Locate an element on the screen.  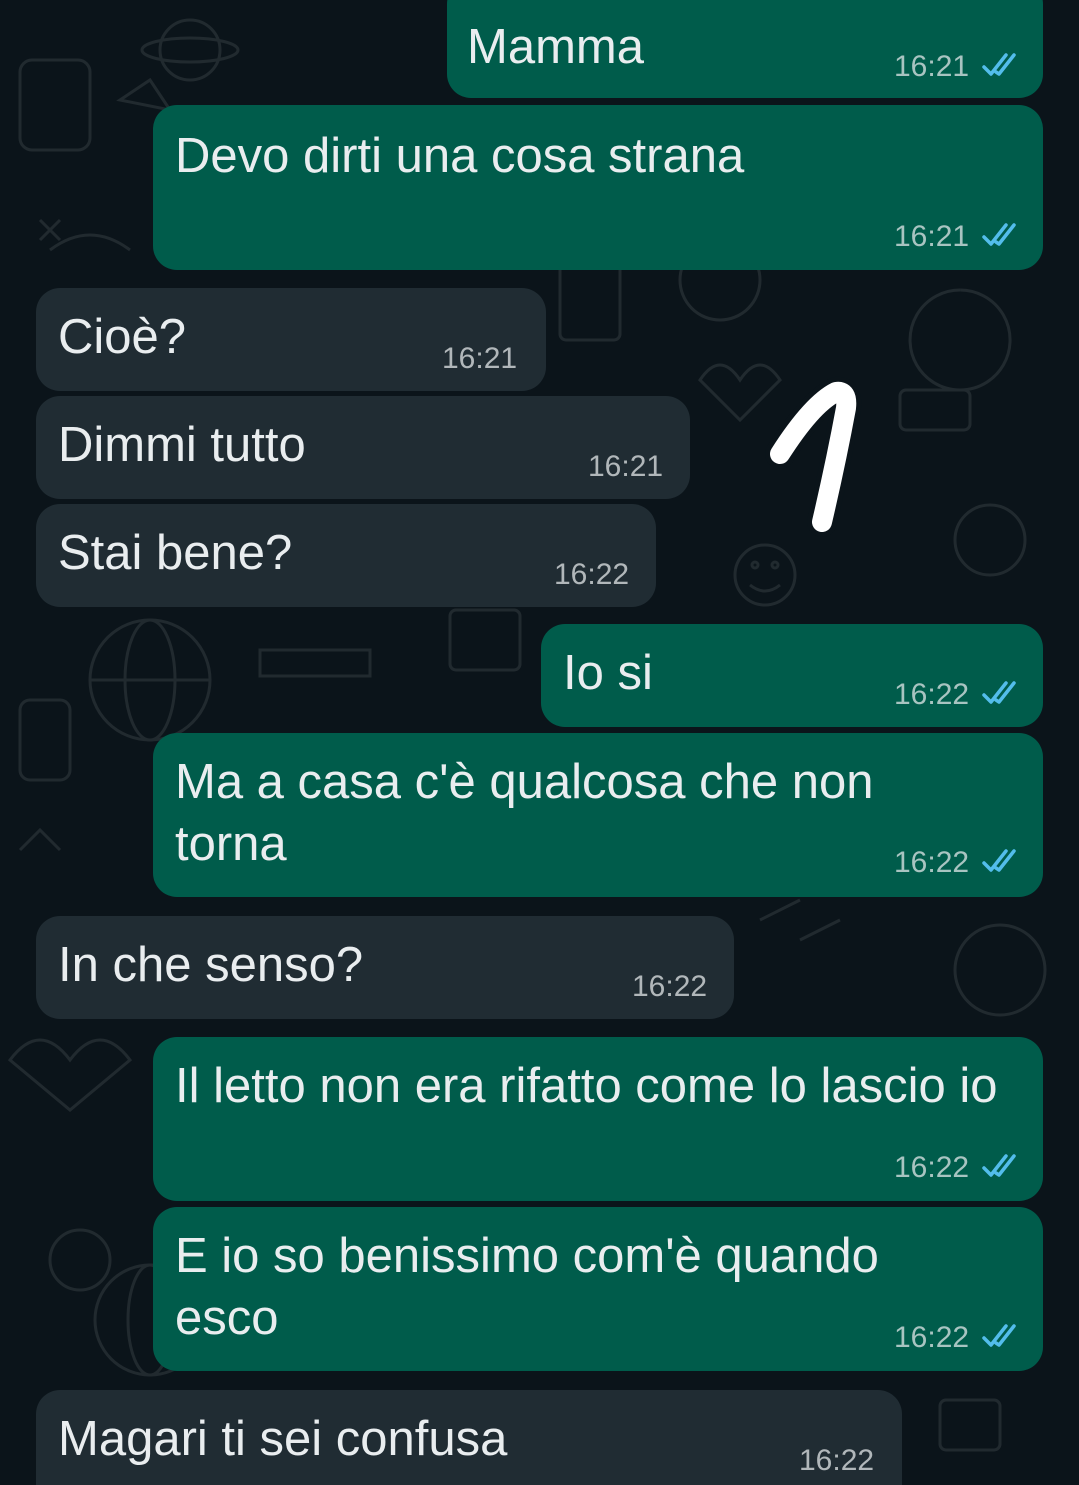
message-text: Mamma is located at coordinates (555, 47).